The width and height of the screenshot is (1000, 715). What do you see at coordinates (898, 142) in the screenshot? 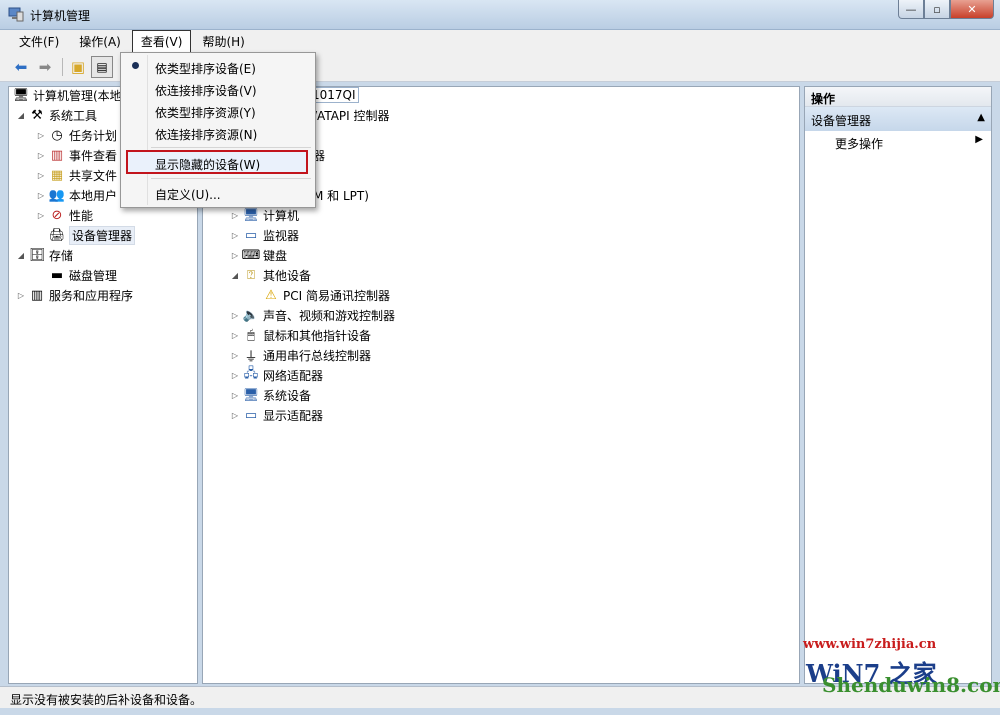
I see `more-actions-item: 更多操作 ▶` at bounding box center [898, 142].